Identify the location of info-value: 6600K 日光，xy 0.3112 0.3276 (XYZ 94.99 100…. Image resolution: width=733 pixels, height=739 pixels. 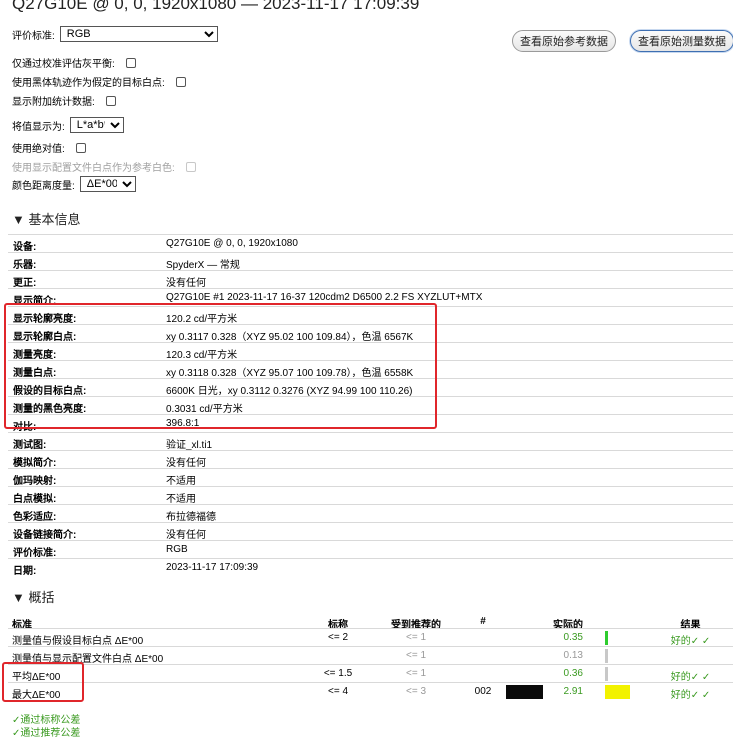
(289, 391).